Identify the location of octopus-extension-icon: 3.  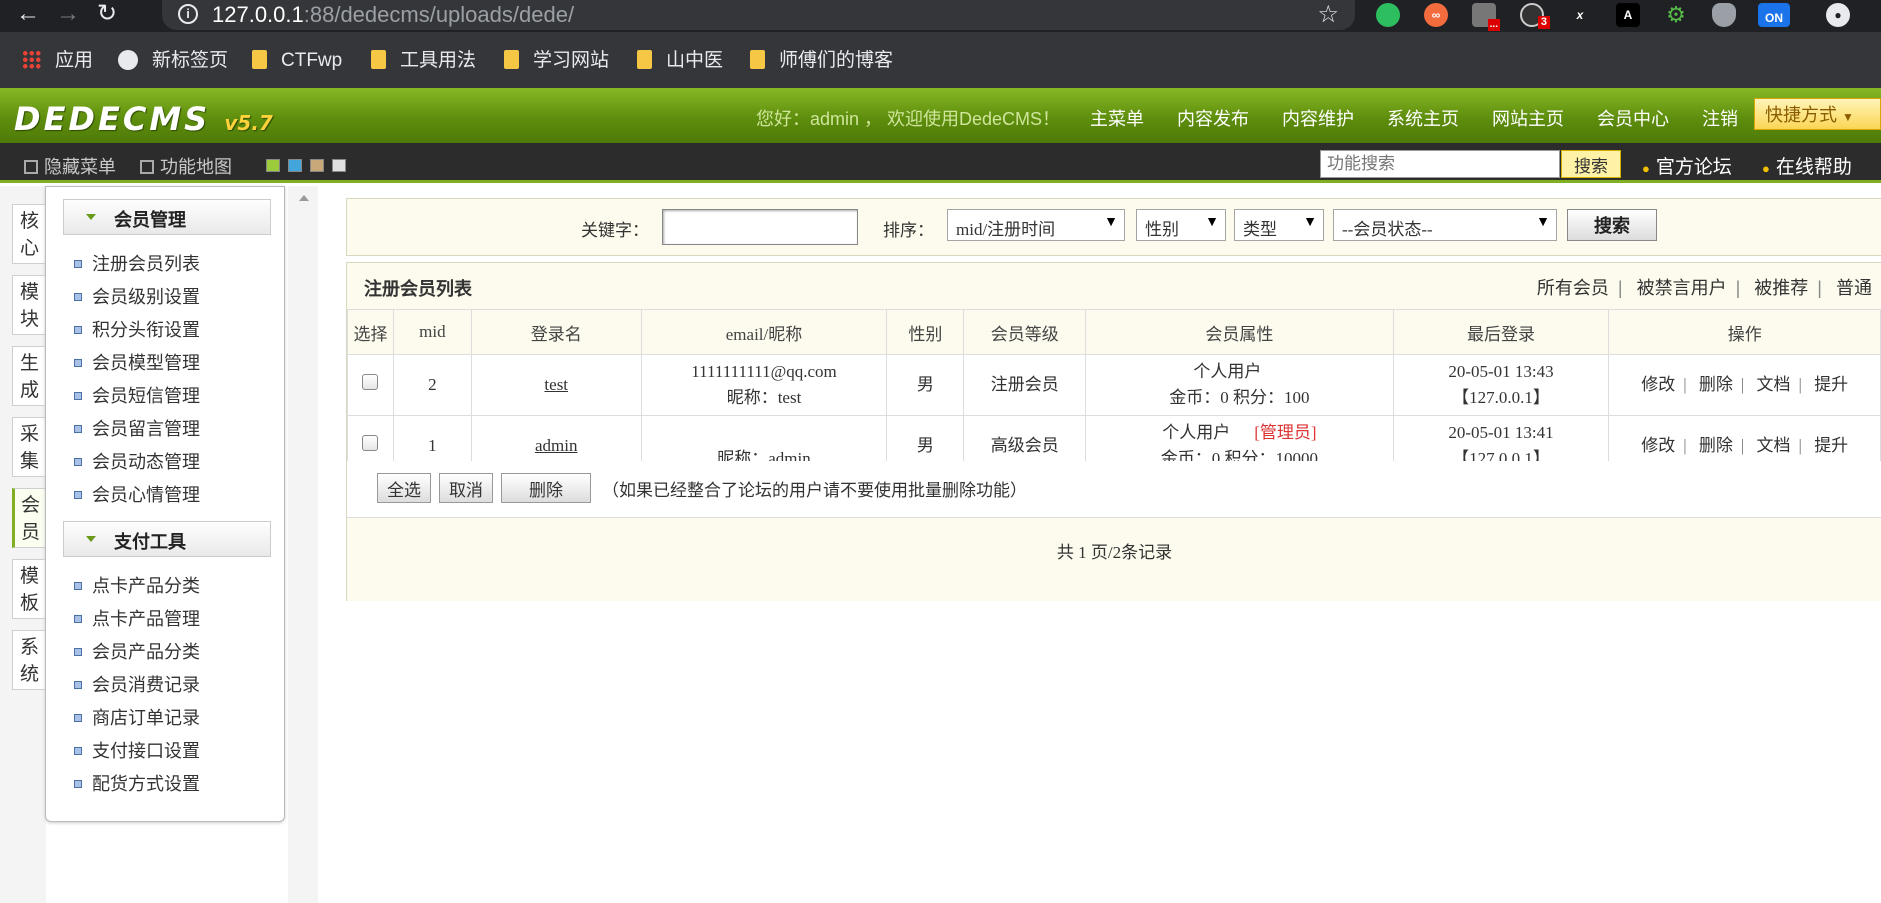
(1535, 16).